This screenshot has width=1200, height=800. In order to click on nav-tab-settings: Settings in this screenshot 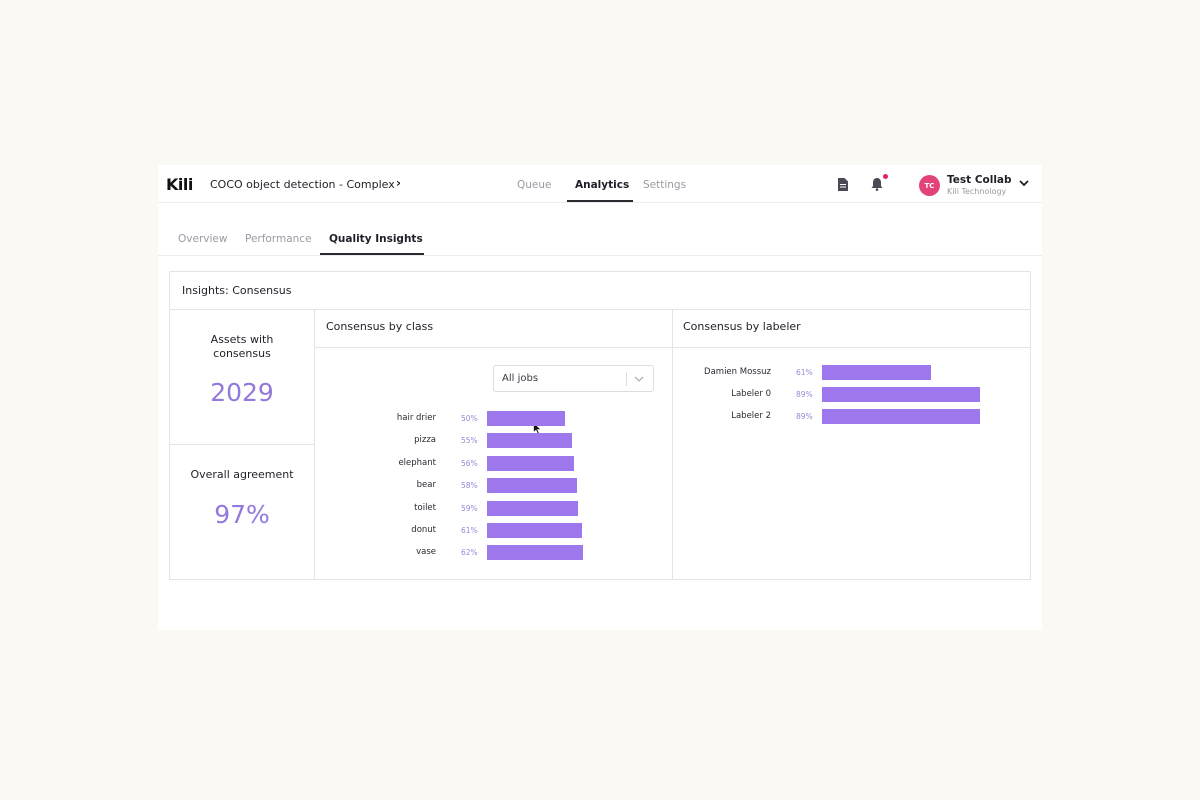, I will do `click(664, 185)`.